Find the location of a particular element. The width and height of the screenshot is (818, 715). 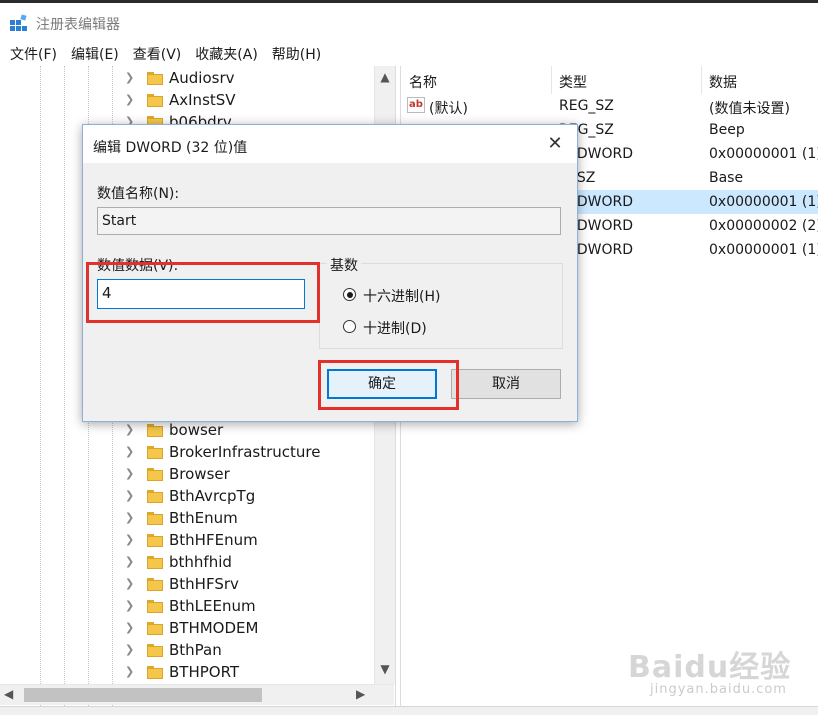

tree-item-label: BthEnum is located at coordinates (203, 518).